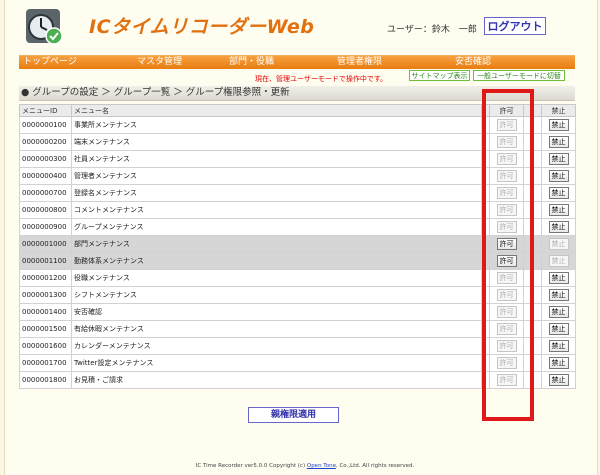  Describe the element at coordinates (45, 312) in the screenshot. I see `menu-id-cell: 0000001400` at that location.